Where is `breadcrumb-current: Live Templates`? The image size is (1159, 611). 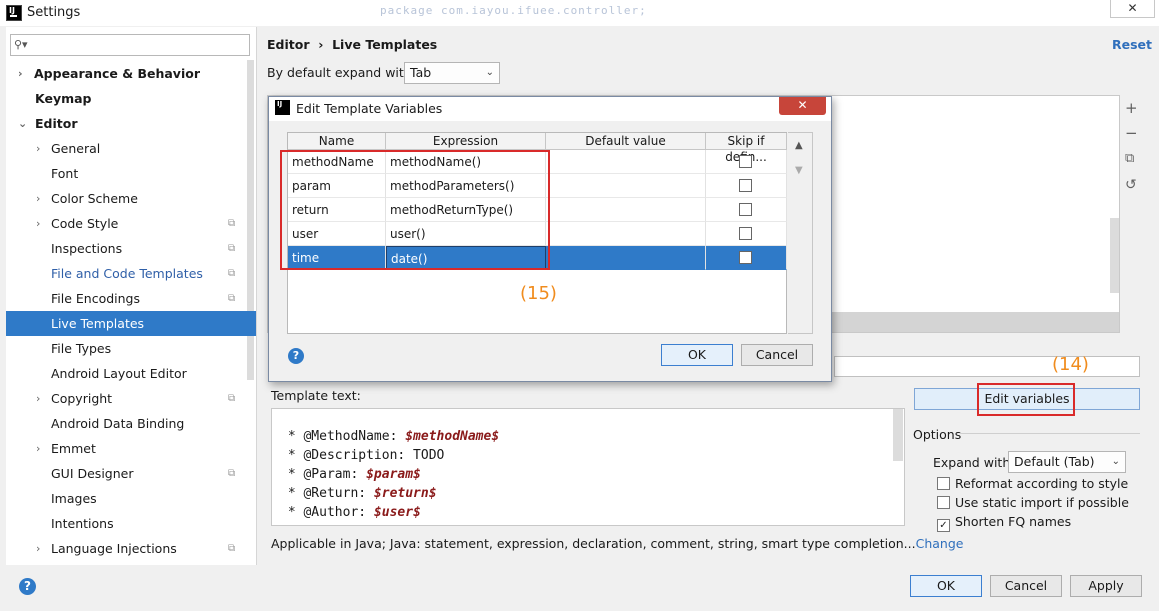 breadcrumb-current: Live Templates is located at coordinates (385, 44).